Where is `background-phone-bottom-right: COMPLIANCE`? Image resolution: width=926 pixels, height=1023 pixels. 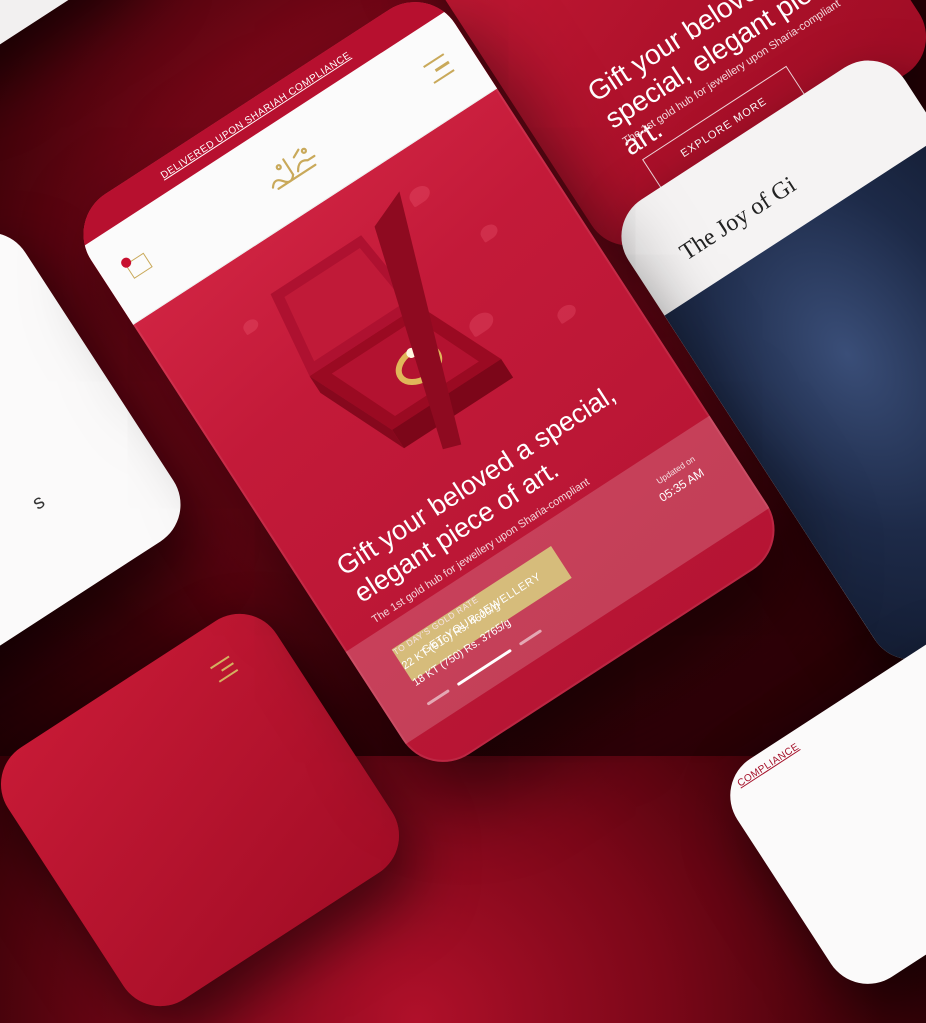
background-phone-bottom-right: COMPLIANCE is located at coordinates (819, 810).